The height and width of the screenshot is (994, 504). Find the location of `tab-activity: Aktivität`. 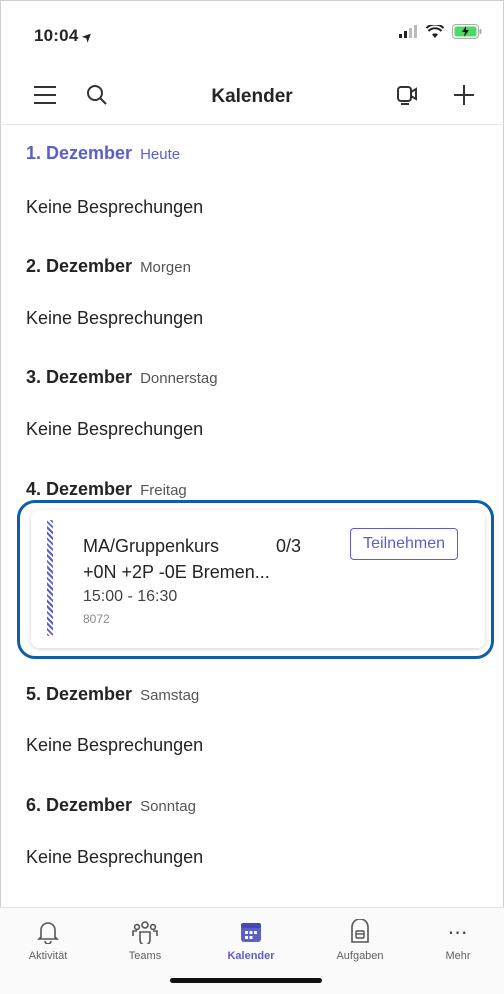

tab-activity: Aktivität is located at coordinates (48, 940).